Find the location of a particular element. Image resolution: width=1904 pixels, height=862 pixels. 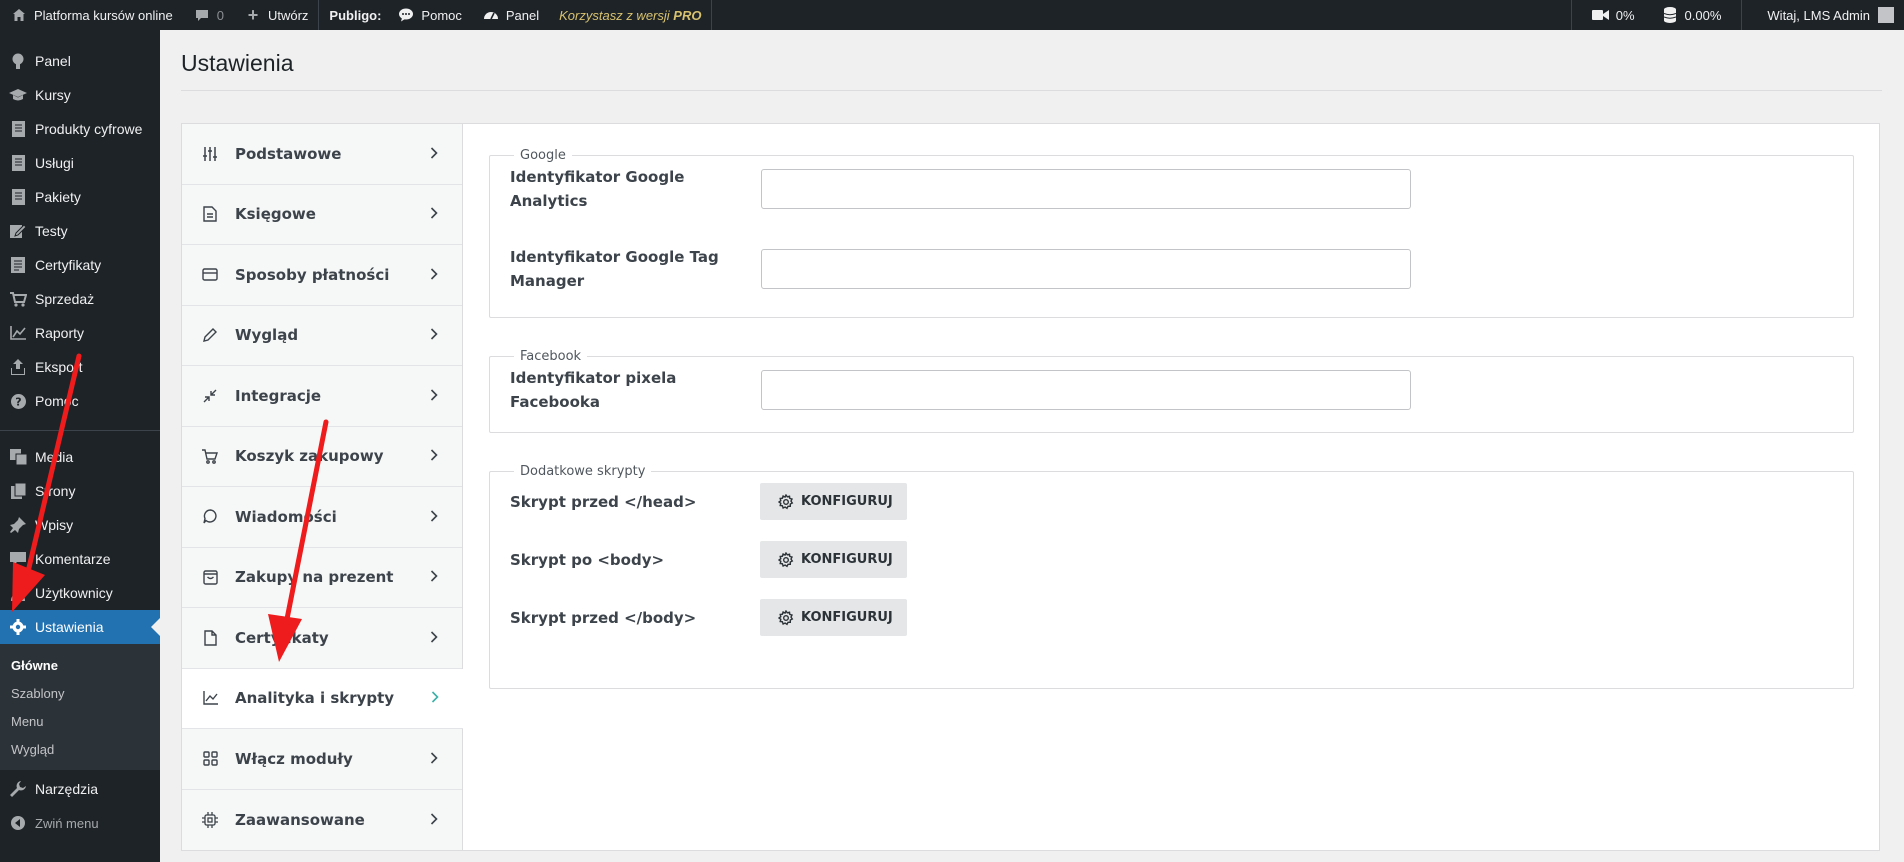

scripts-legend: Dodatkowe skrypty is located at coordinates (583, 471).